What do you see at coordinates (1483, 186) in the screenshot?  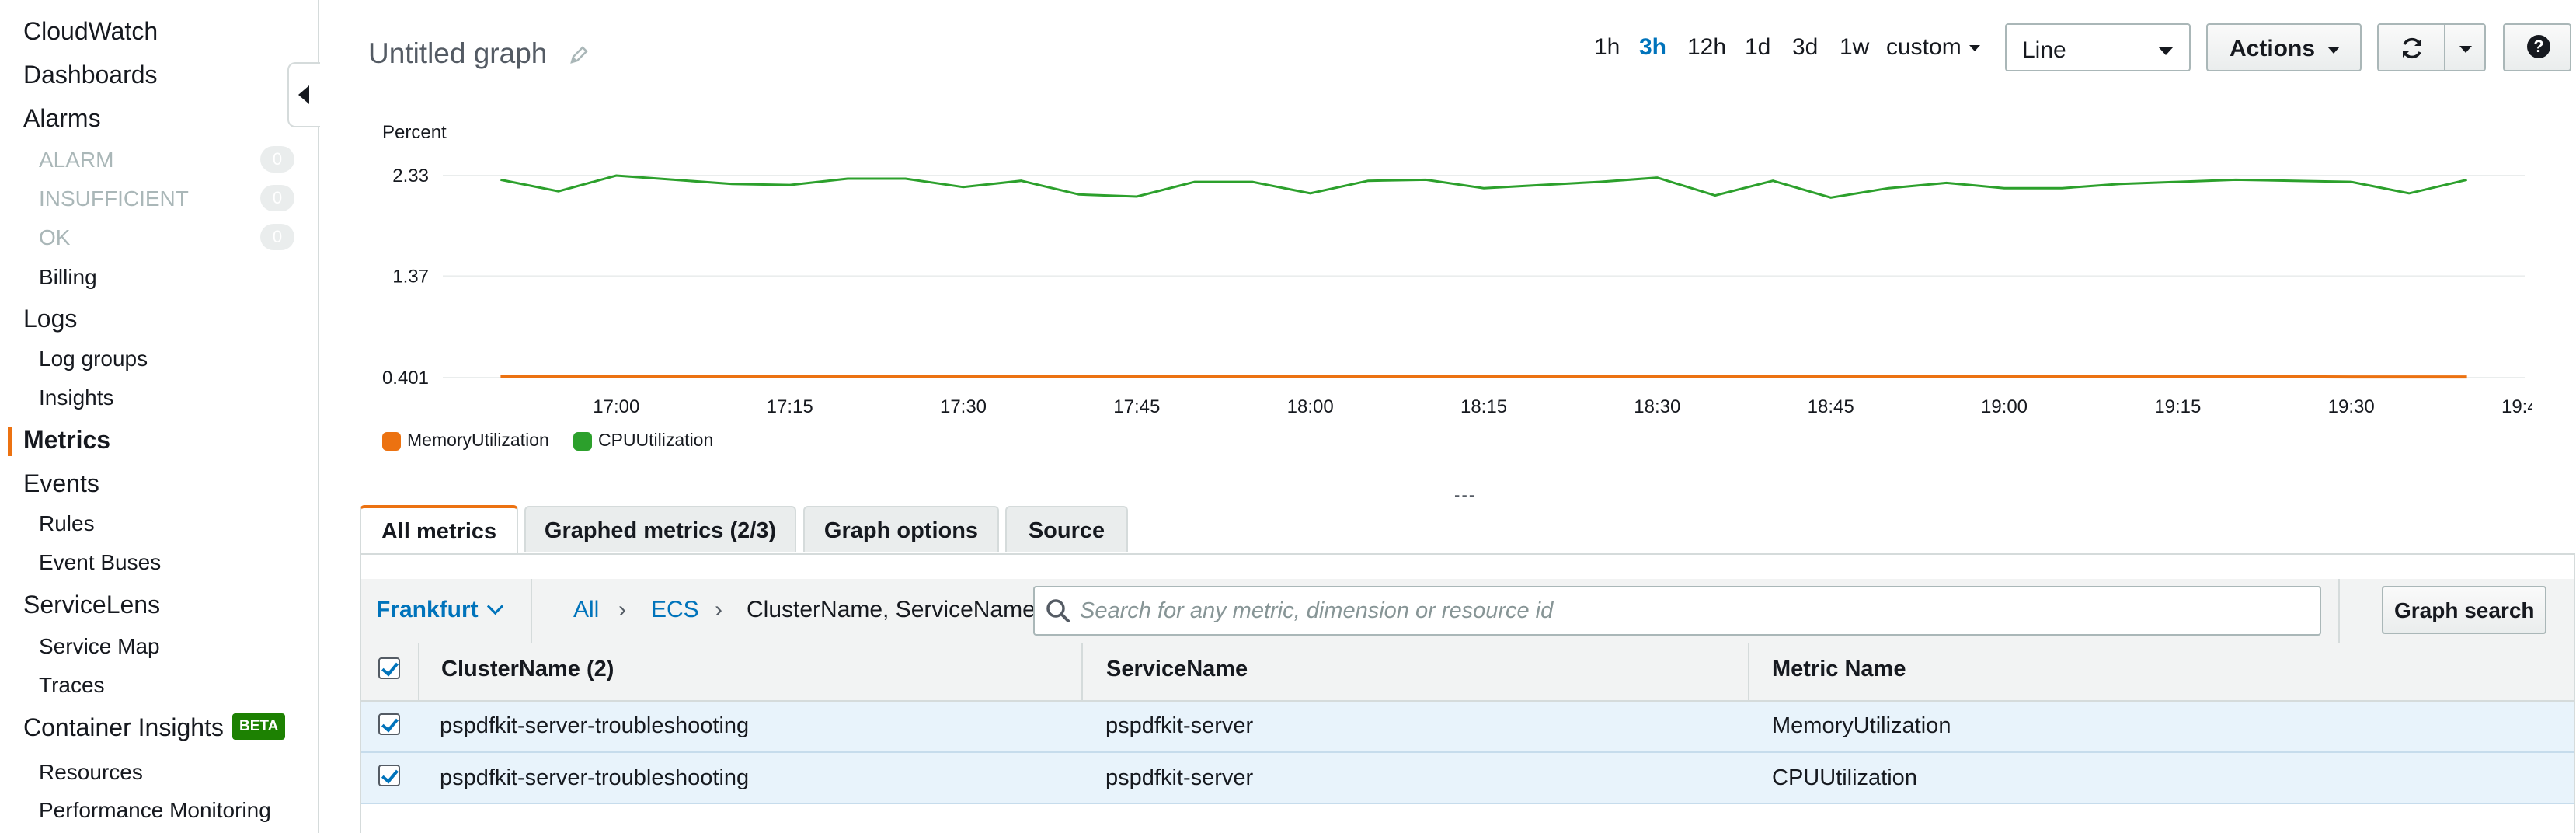 I see `series-line-cpuutilization` at bounding box center [1483, 186].